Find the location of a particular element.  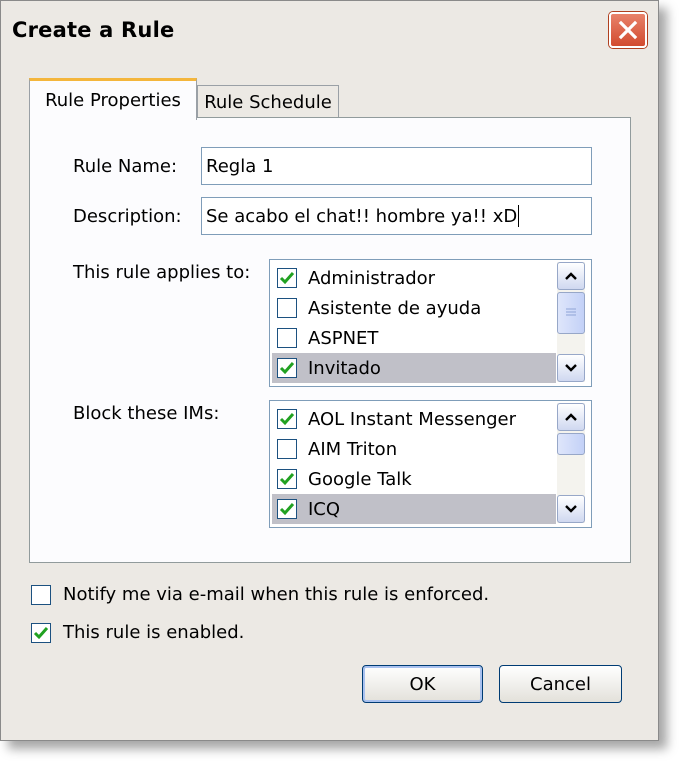

list-item-label: AIM Triton is located at coordinates (353, 449).